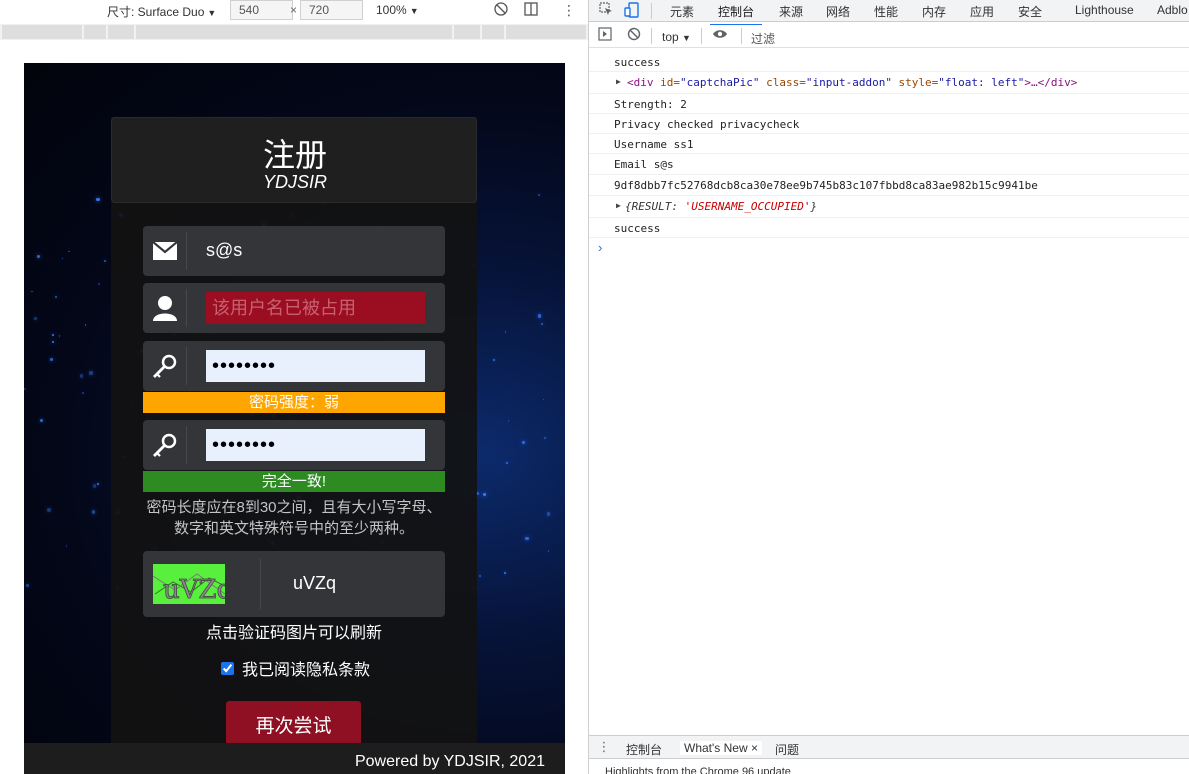  I want to click on tab-security: 安全, so click(1030, 11).